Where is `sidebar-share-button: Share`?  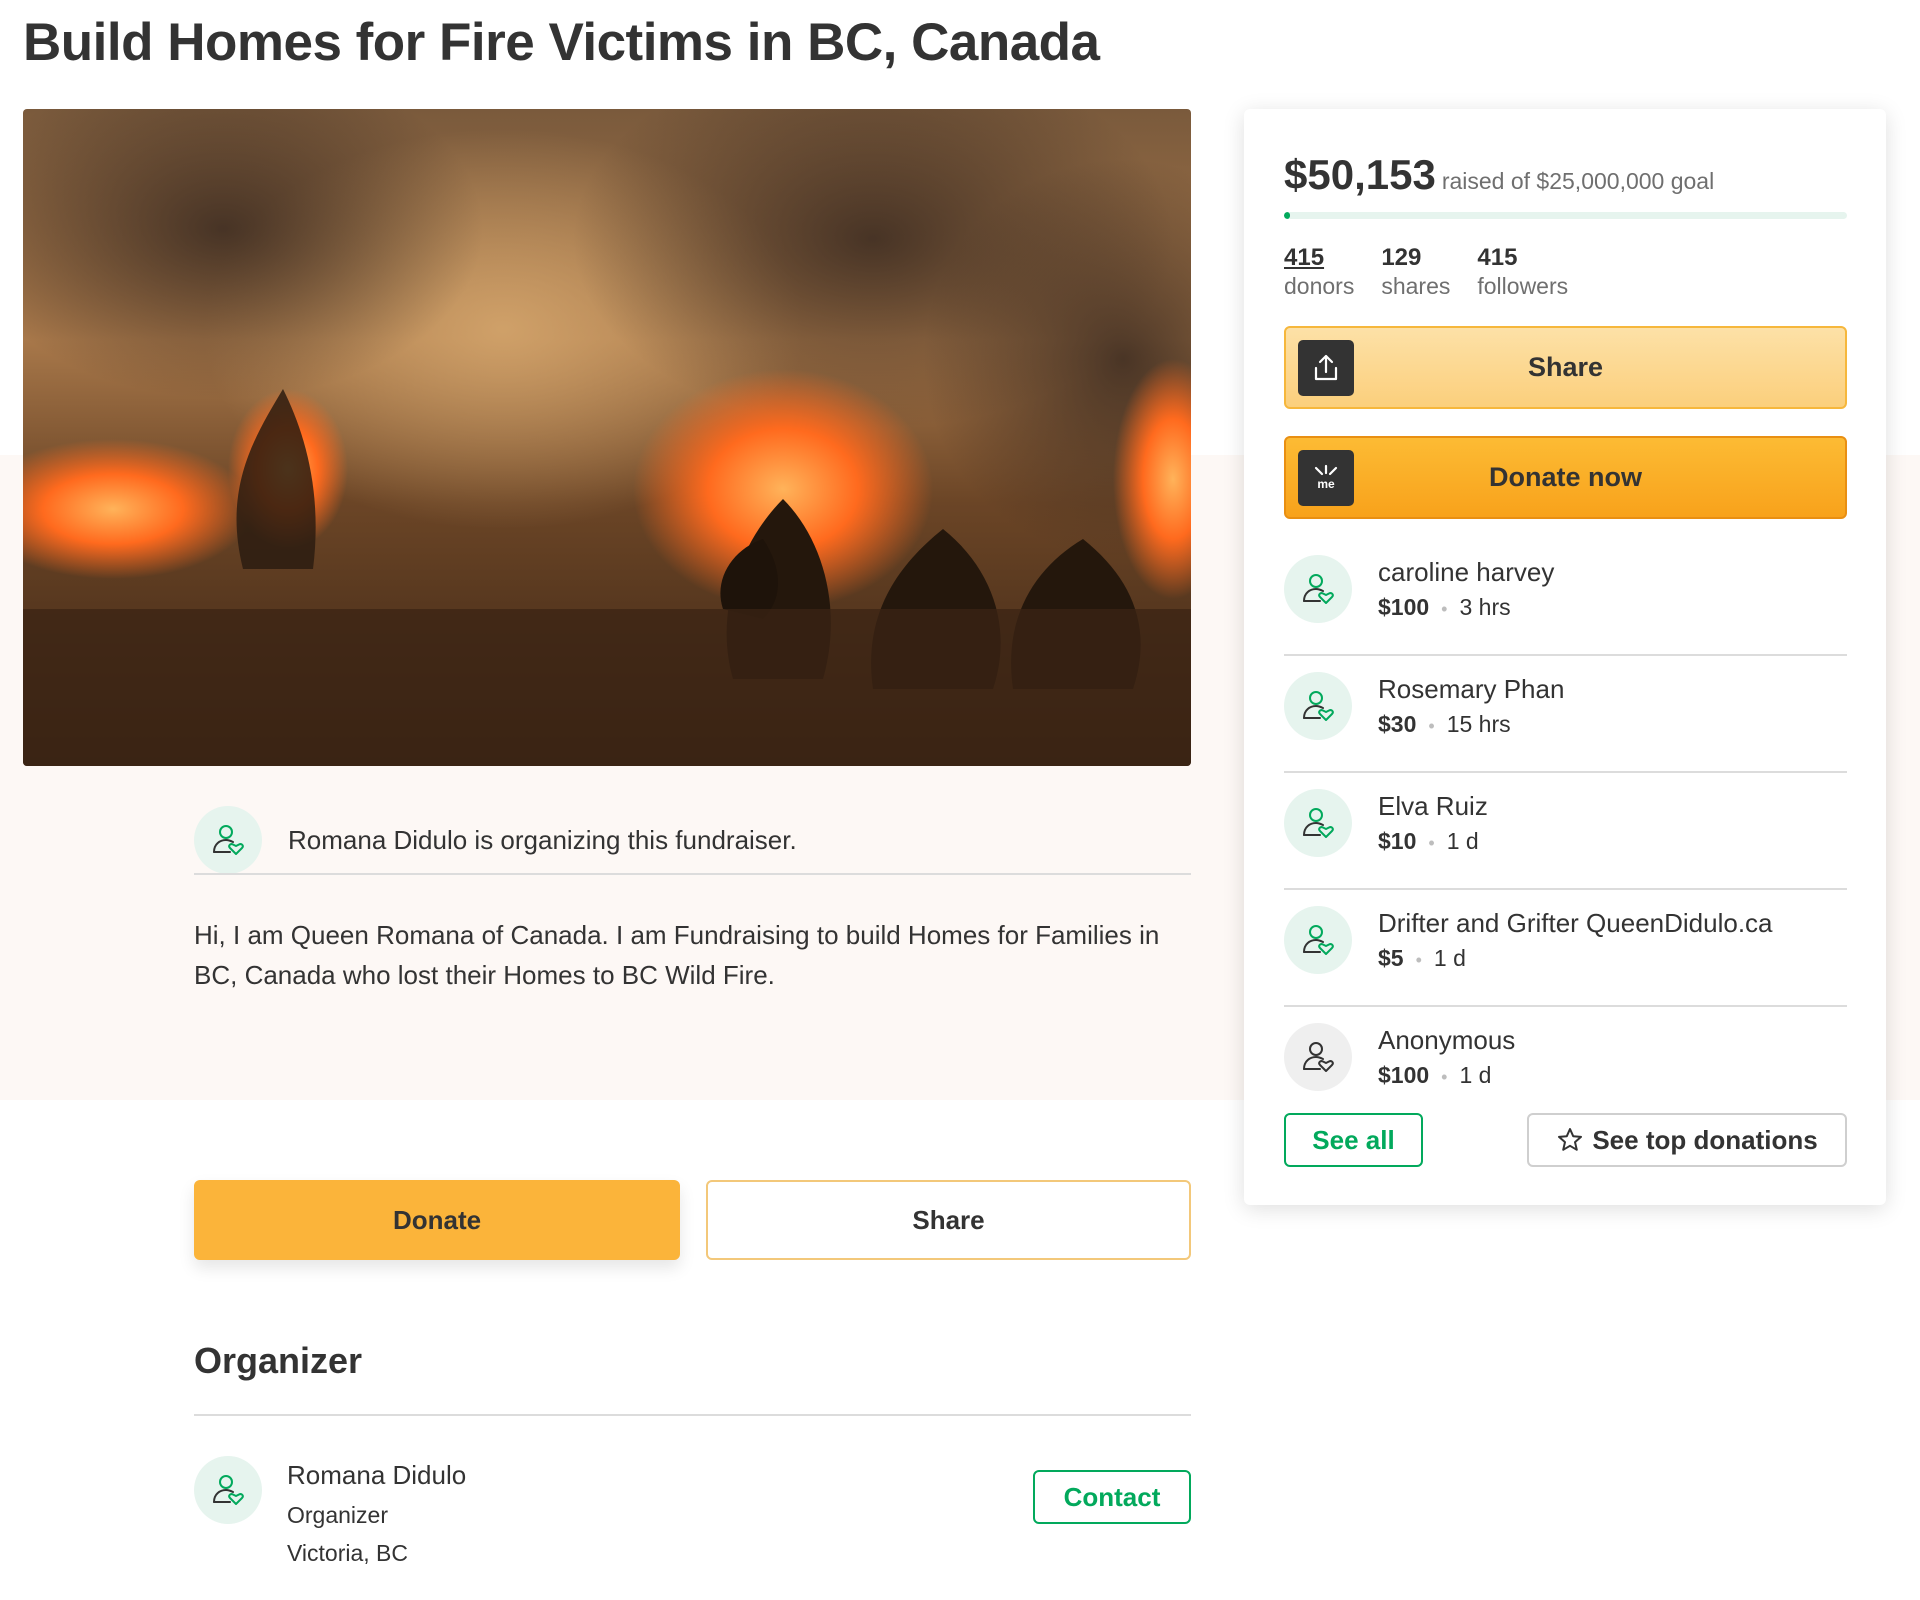
sidebar-share-button: Share is located at coordinates (1565, 367).